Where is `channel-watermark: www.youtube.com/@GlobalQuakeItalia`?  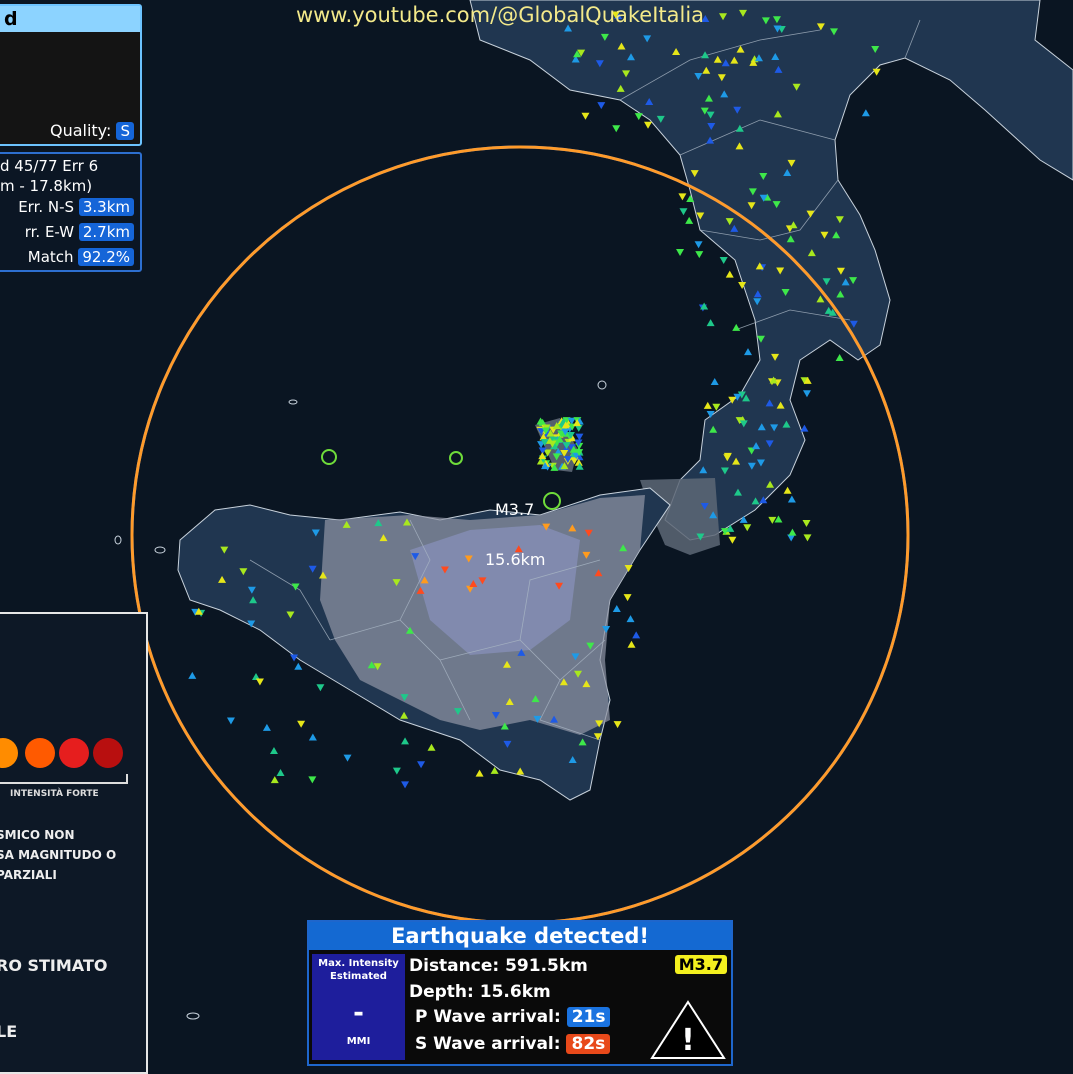 channel-watermark: www.youtube.com/@GlobalQuakeItalia is located at coordinates (500, 15).